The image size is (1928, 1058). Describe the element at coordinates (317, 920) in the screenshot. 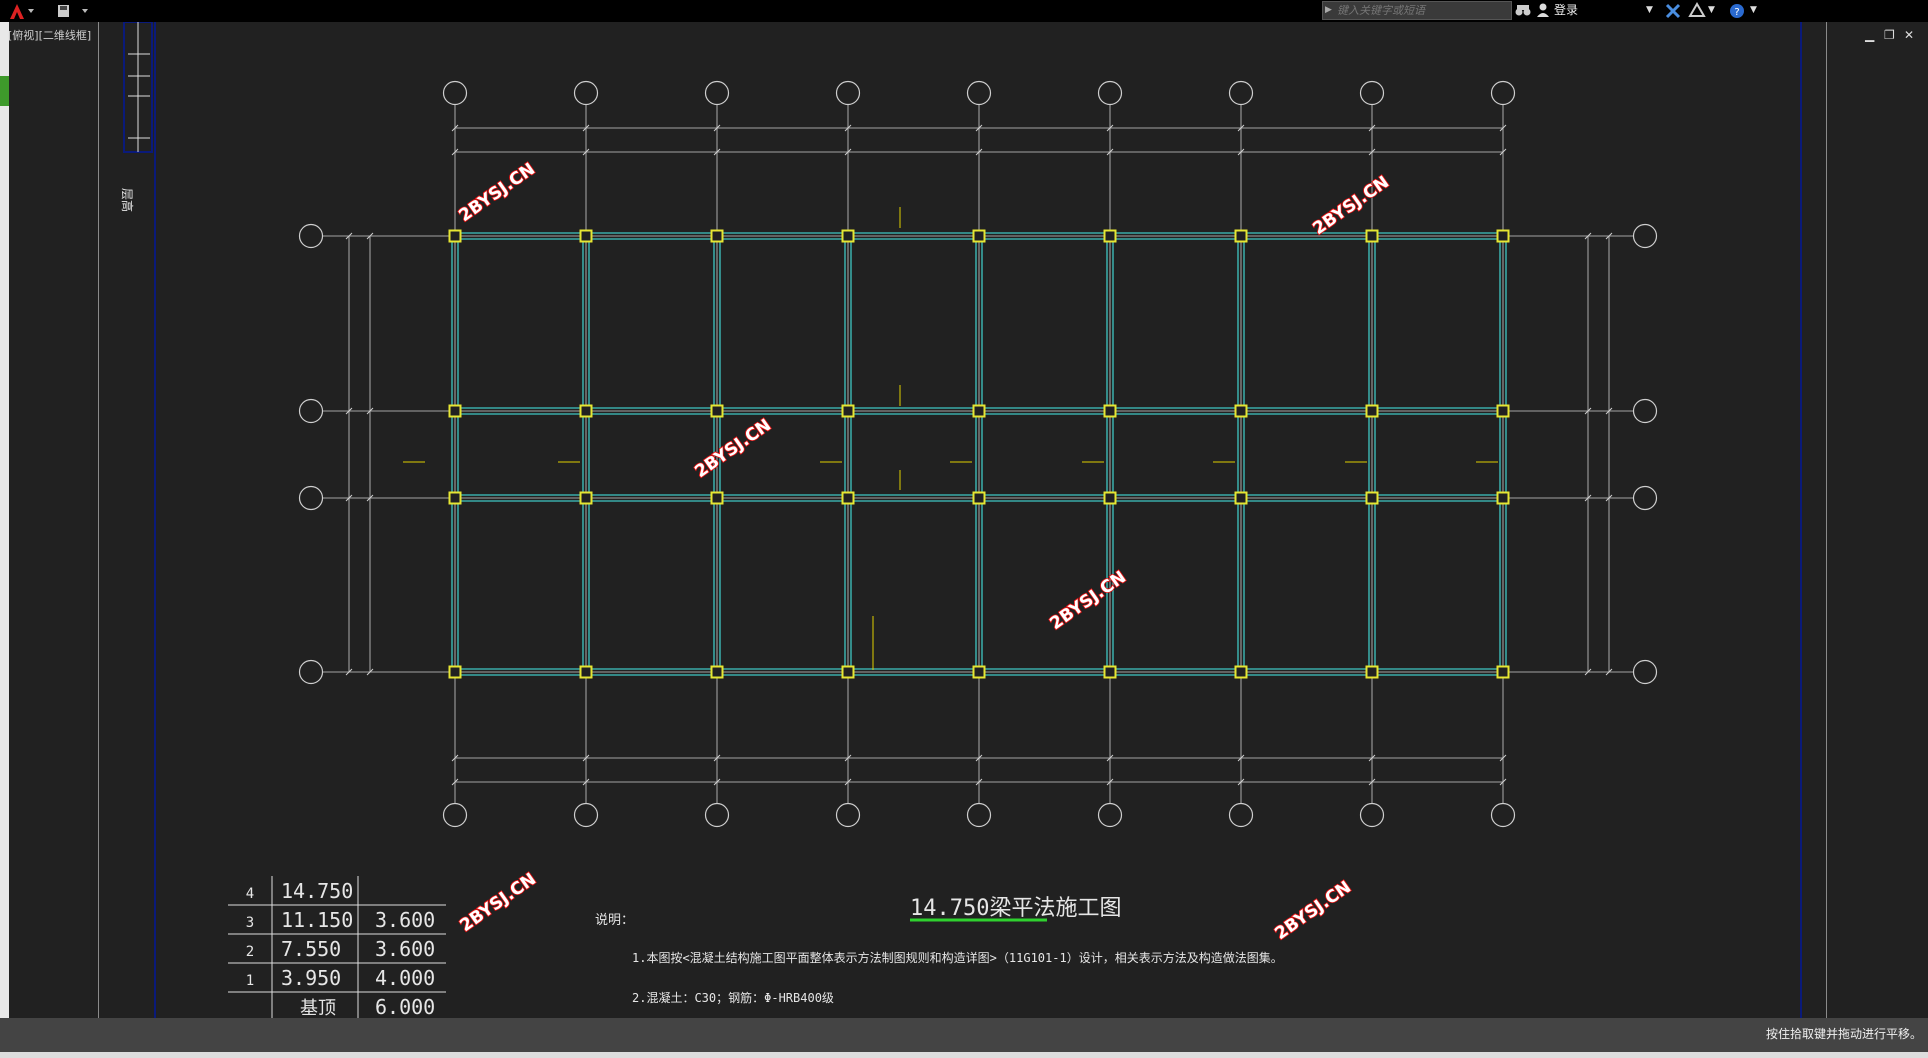

I see `table-elevation: 11.150` at that location.